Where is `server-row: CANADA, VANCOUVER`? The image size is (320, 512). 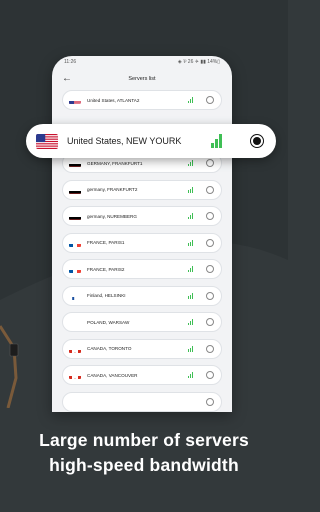 server-row: CANADA, VANCOUVER is located at coordinates (142, 375).